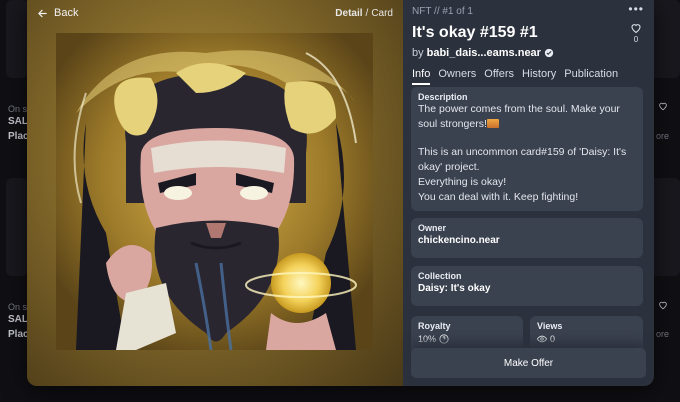 The width and height of the screenshot is (680, 402). I want to click on collection-link: Daisy: It's okay, so click(527, 288).